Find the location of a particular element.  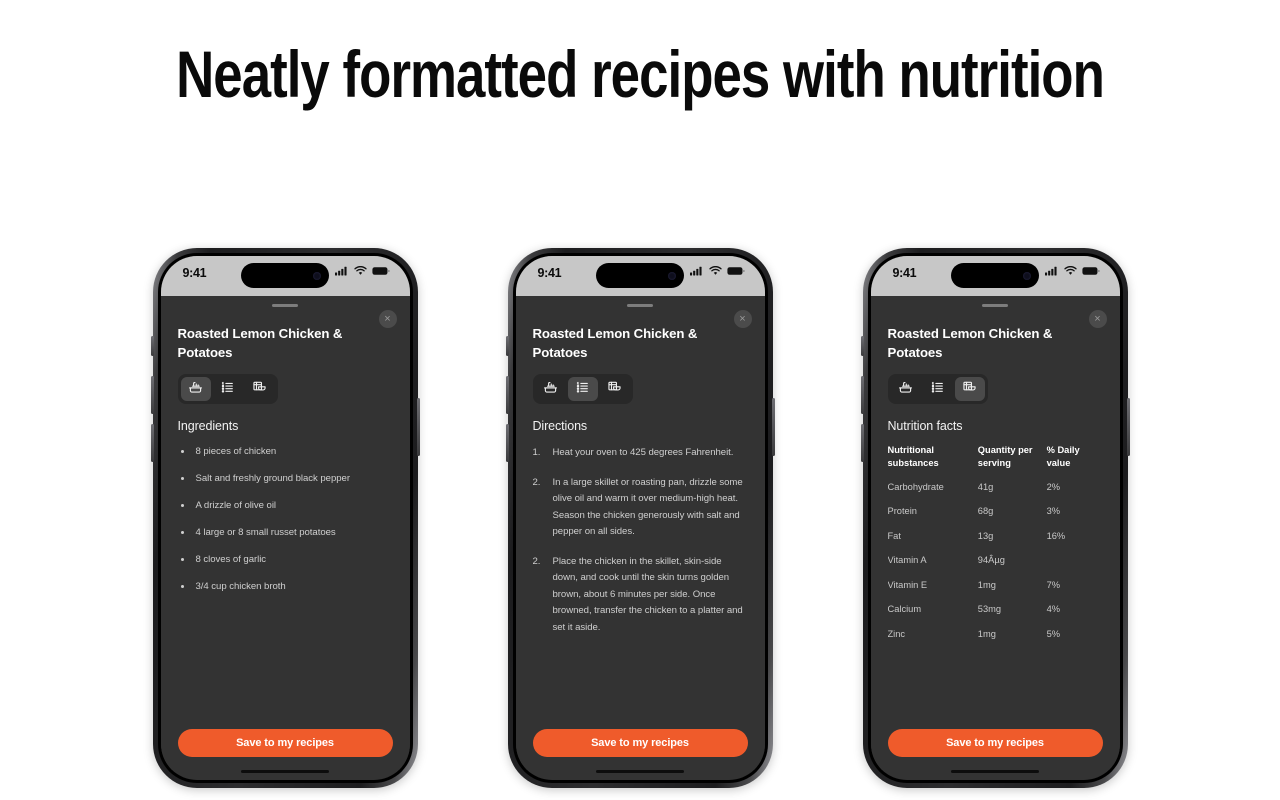

list-item: 4 large or 8 small russet potatoes is located at coordinates (293, 533).